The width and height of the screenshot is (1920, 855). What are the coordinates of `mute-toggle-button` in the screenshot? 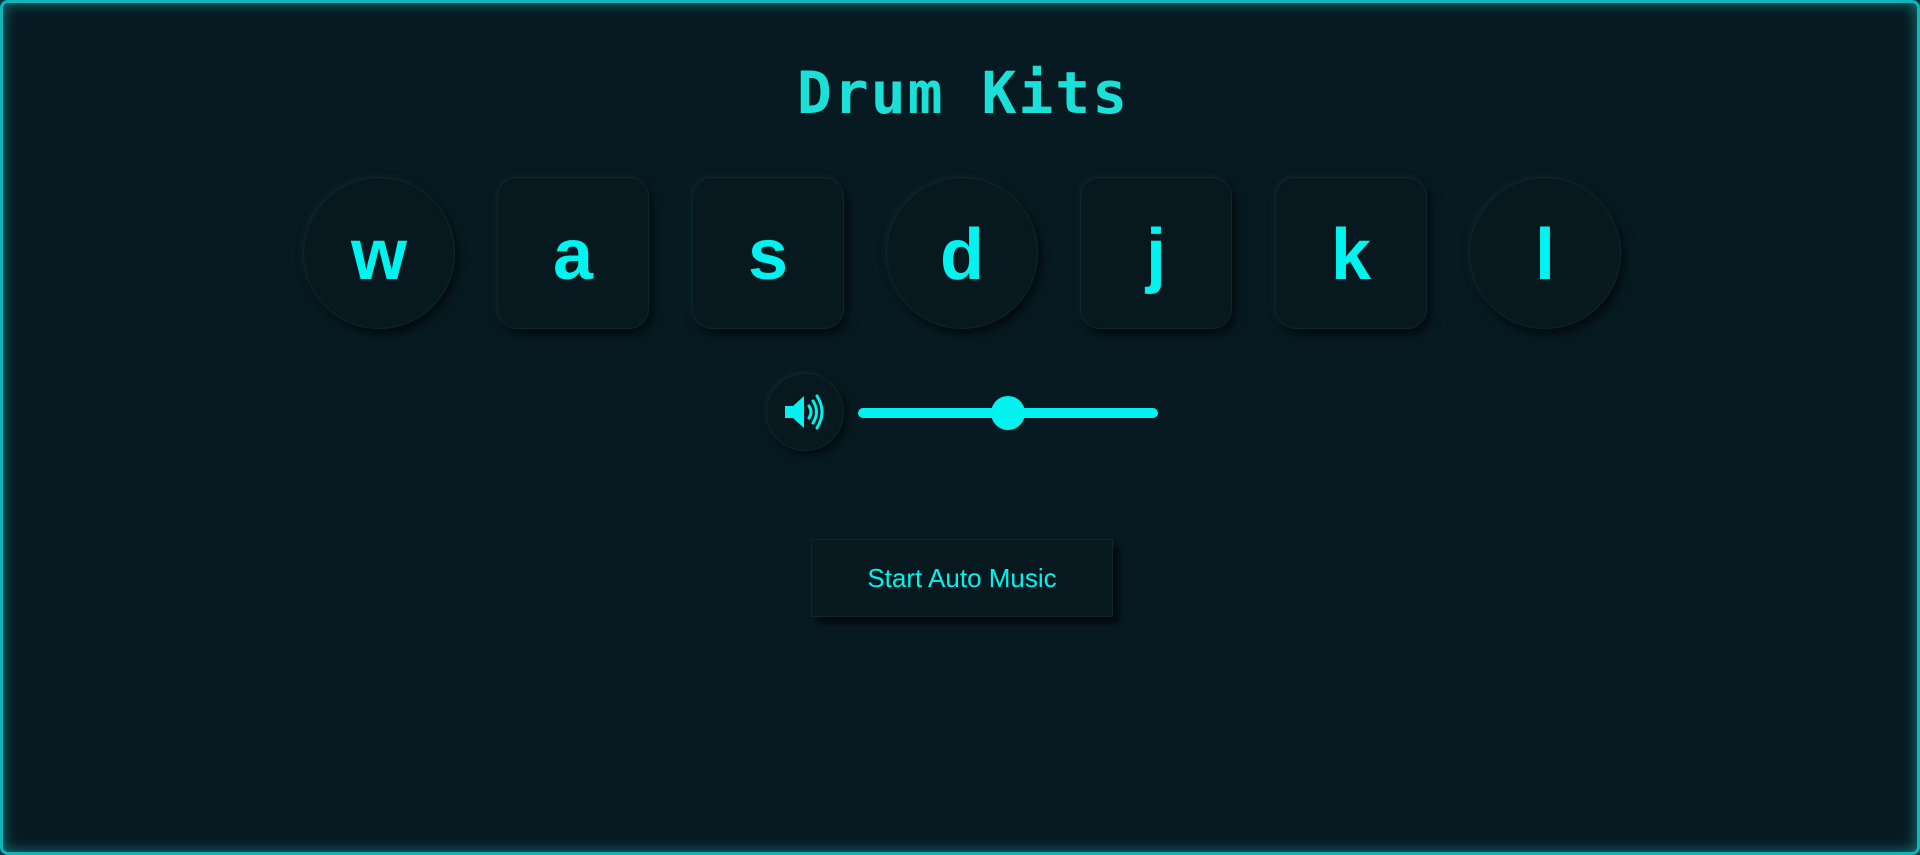 It's located at (805, 412).